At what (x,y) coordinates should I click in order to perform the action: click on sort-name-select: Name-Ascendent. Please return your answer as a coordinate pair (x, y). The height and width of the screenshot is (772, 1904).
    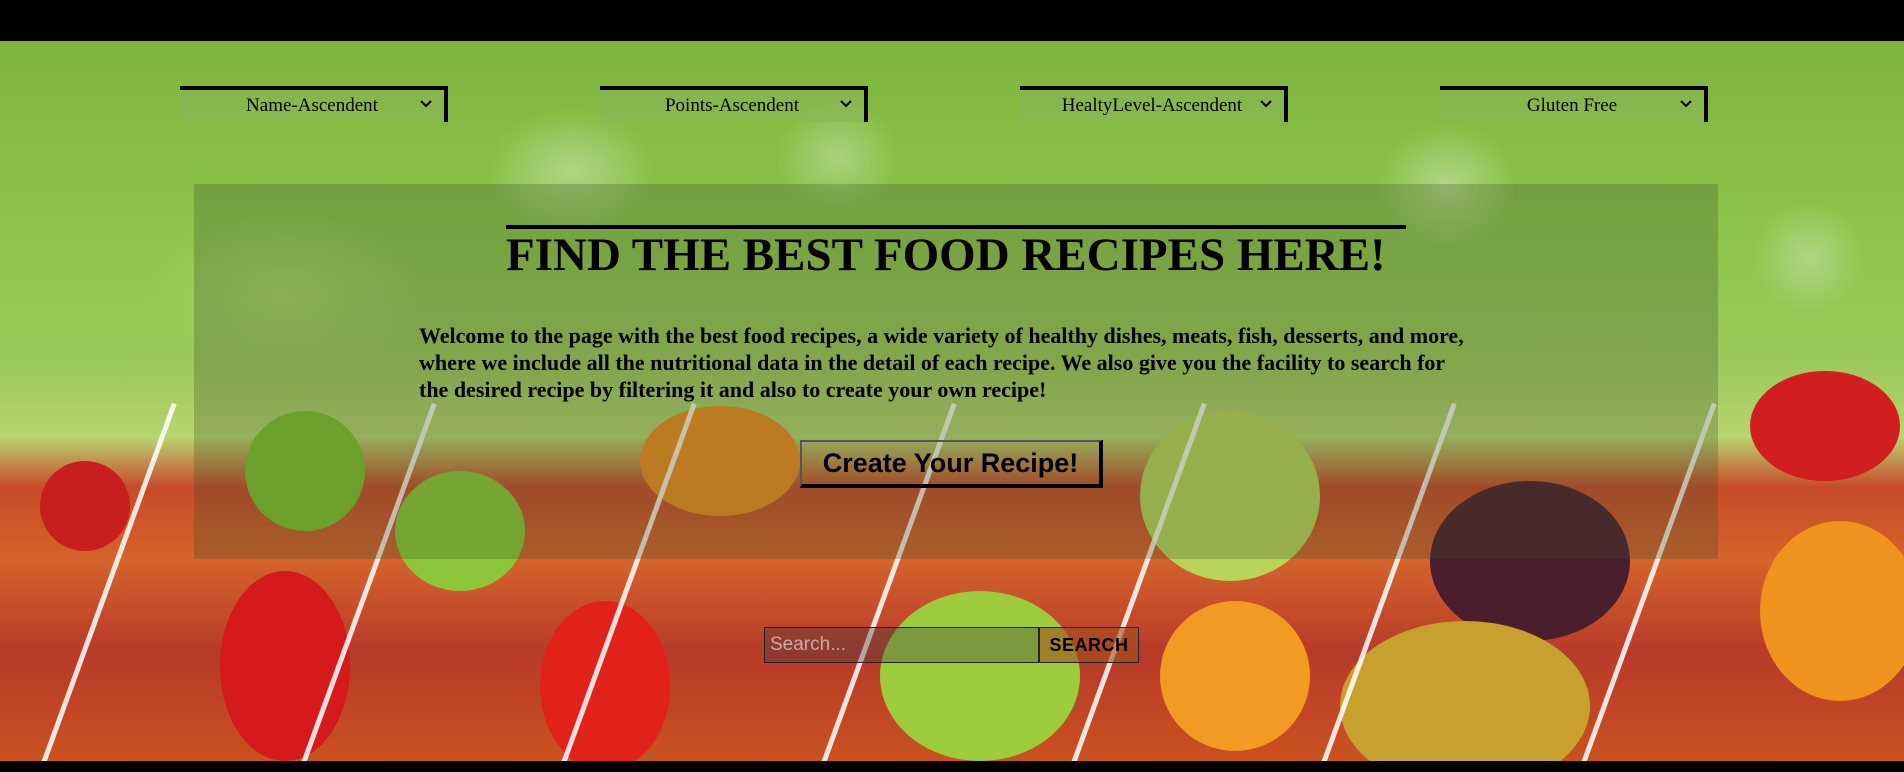
    Looking at the image, I should click on (314, 104).